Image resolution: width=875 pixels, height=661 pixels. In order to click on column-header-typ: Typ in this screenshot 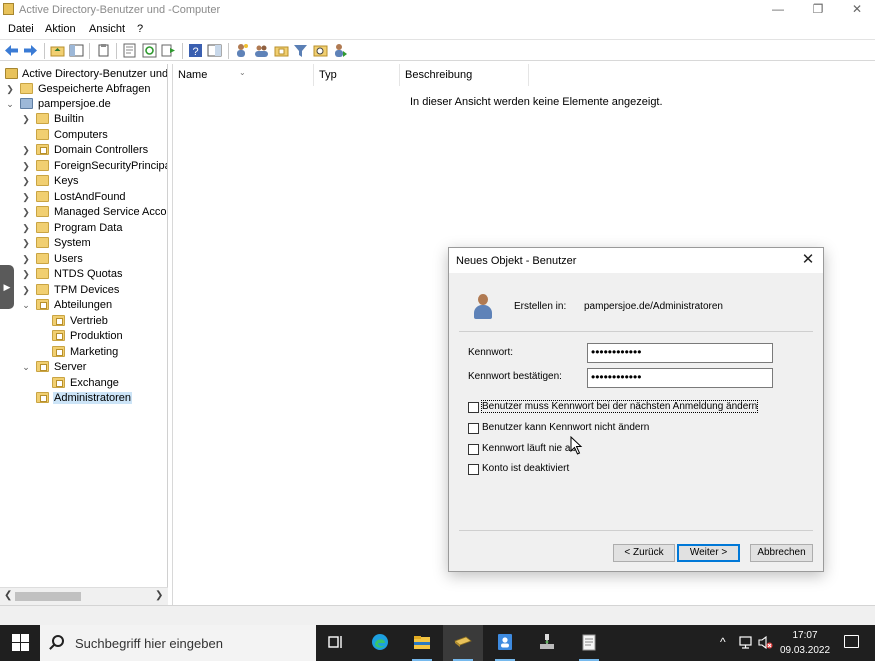, I will do `click(357, 75)`.